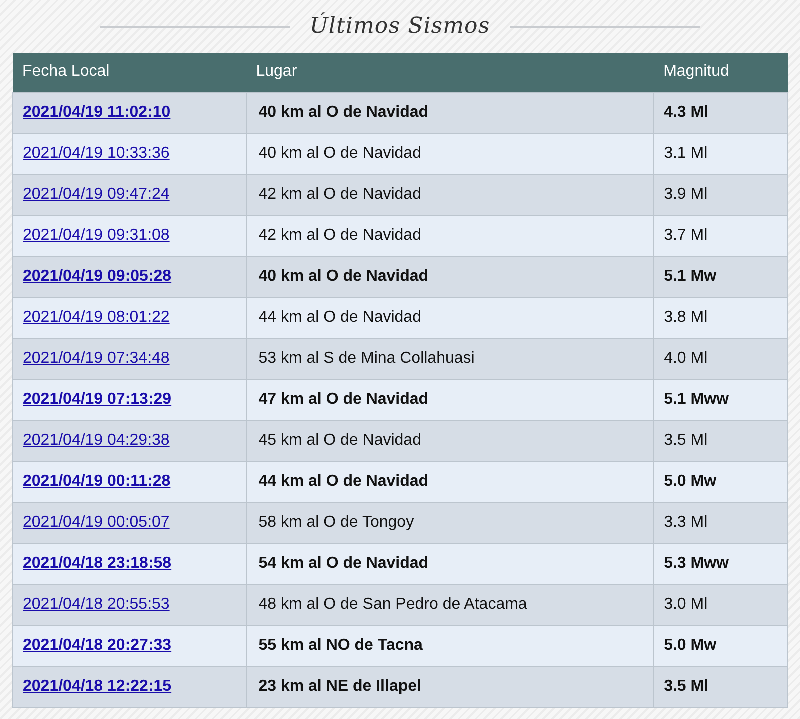 The width and height of the screenshot is (800, 719). I want to click on table-cell: 54 km al O de Navidad, so click(450, 563).